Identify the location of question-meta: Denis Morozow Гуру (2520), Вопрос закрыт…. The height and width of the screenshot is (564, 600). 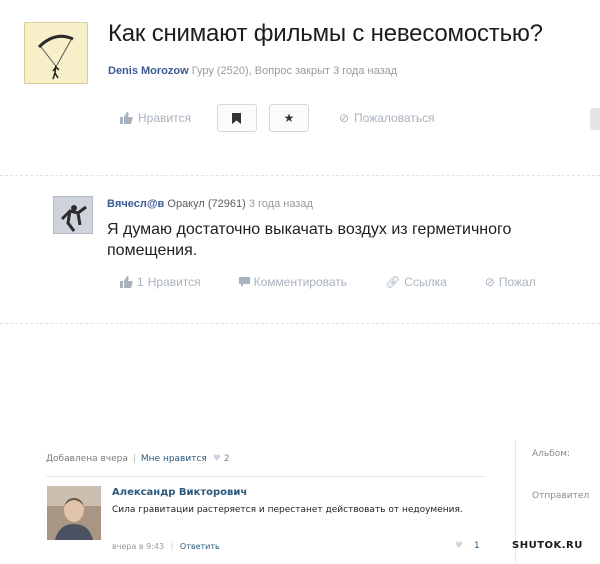
(252, 71).